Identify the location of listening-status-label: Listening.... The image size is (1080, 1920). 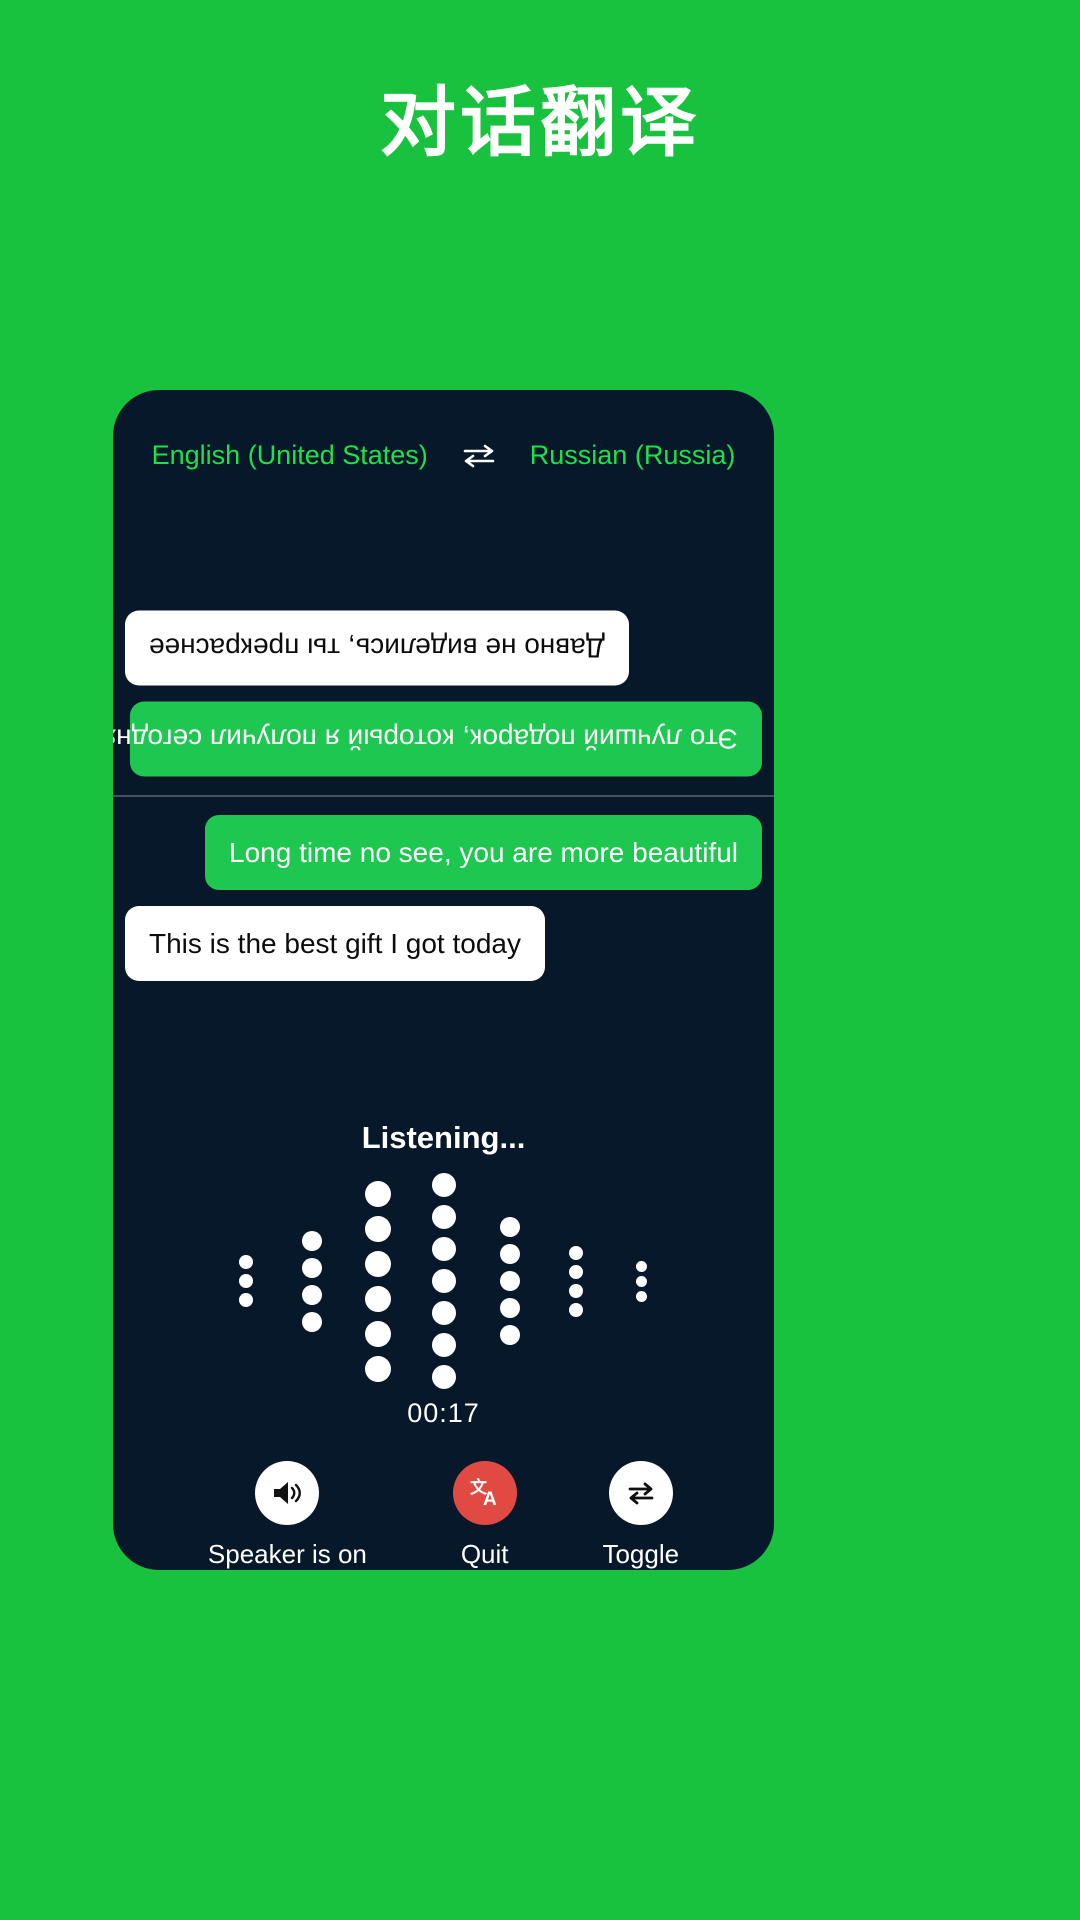
(443, 1137).